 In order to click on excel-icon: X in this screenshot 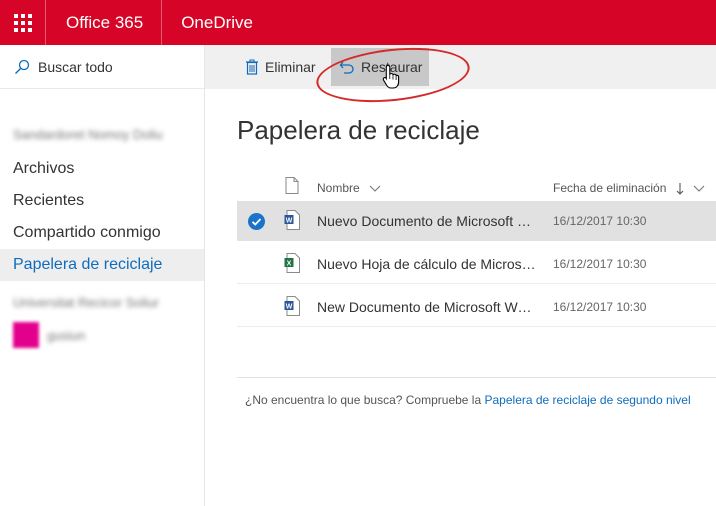, I will do `click(292, 263)`.